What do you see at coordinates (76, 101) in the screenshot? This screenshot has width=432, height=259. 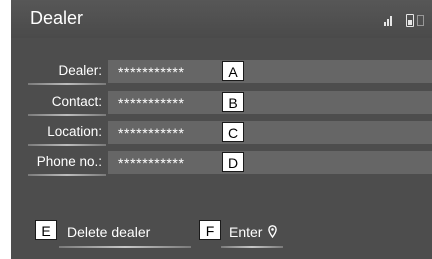 I see `contact-label: Contact:` at bounding box center [76, 101].